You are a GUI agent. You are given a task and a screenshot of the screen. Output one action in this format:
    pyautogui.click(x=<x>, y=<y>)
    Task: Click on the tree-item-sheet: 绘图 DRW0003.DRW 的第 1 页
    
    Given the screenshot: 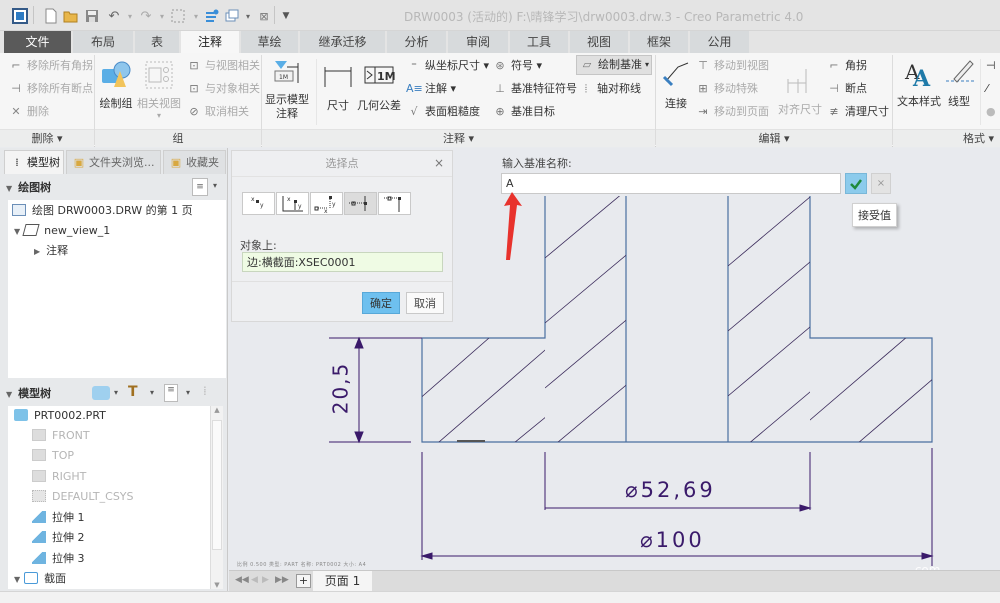 What is the action you would take?
    pyautogui.click(x=102, y=211)
    